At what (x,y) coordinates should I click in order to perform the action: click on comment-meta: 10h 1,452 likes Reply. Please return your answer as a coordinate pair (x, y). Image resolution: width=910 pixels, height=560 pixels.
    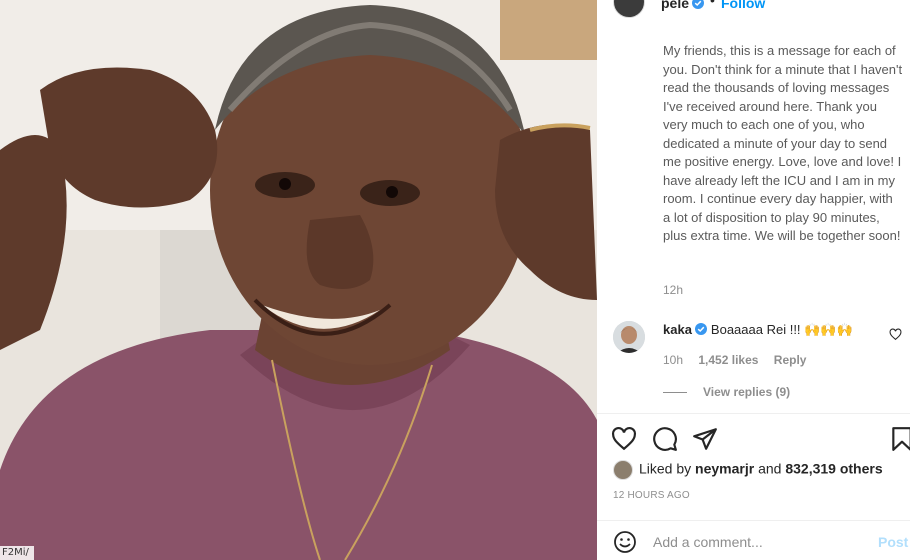
    Looking at the image, I should click on (740, 360).